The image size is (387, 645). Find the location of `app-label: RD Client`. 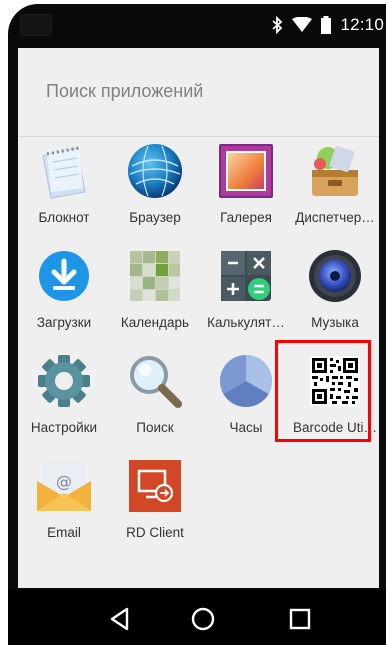

app-label: RD Client is located at coordinates (155, 532).